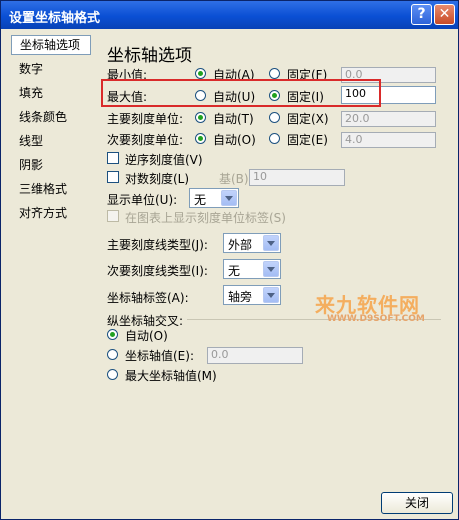  Describe the element at coordinates (112, 354) in the screenshot. I see `cross-value-radio` at that location.